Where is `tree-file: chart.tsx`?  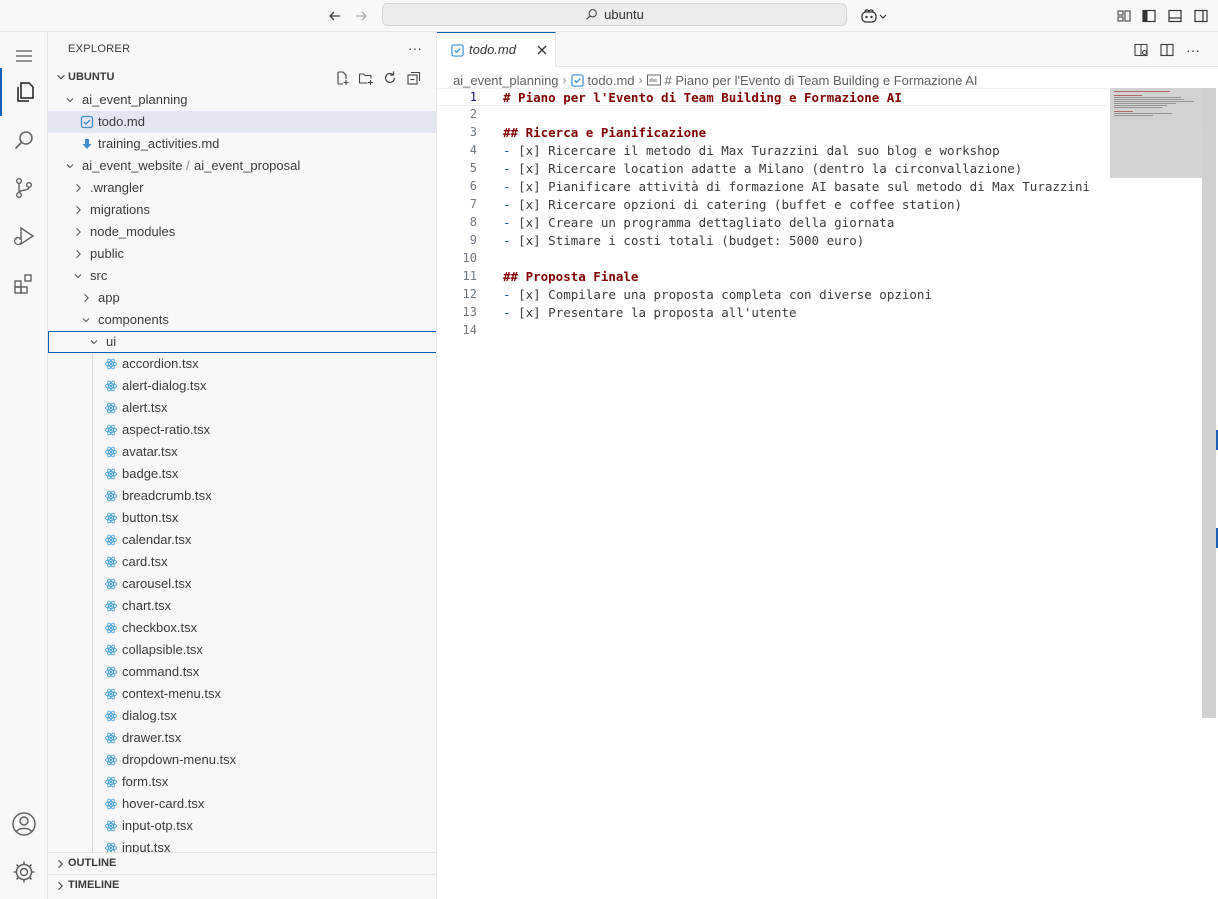
tree-file: chart.tsx is located at coordinates (242, 606).